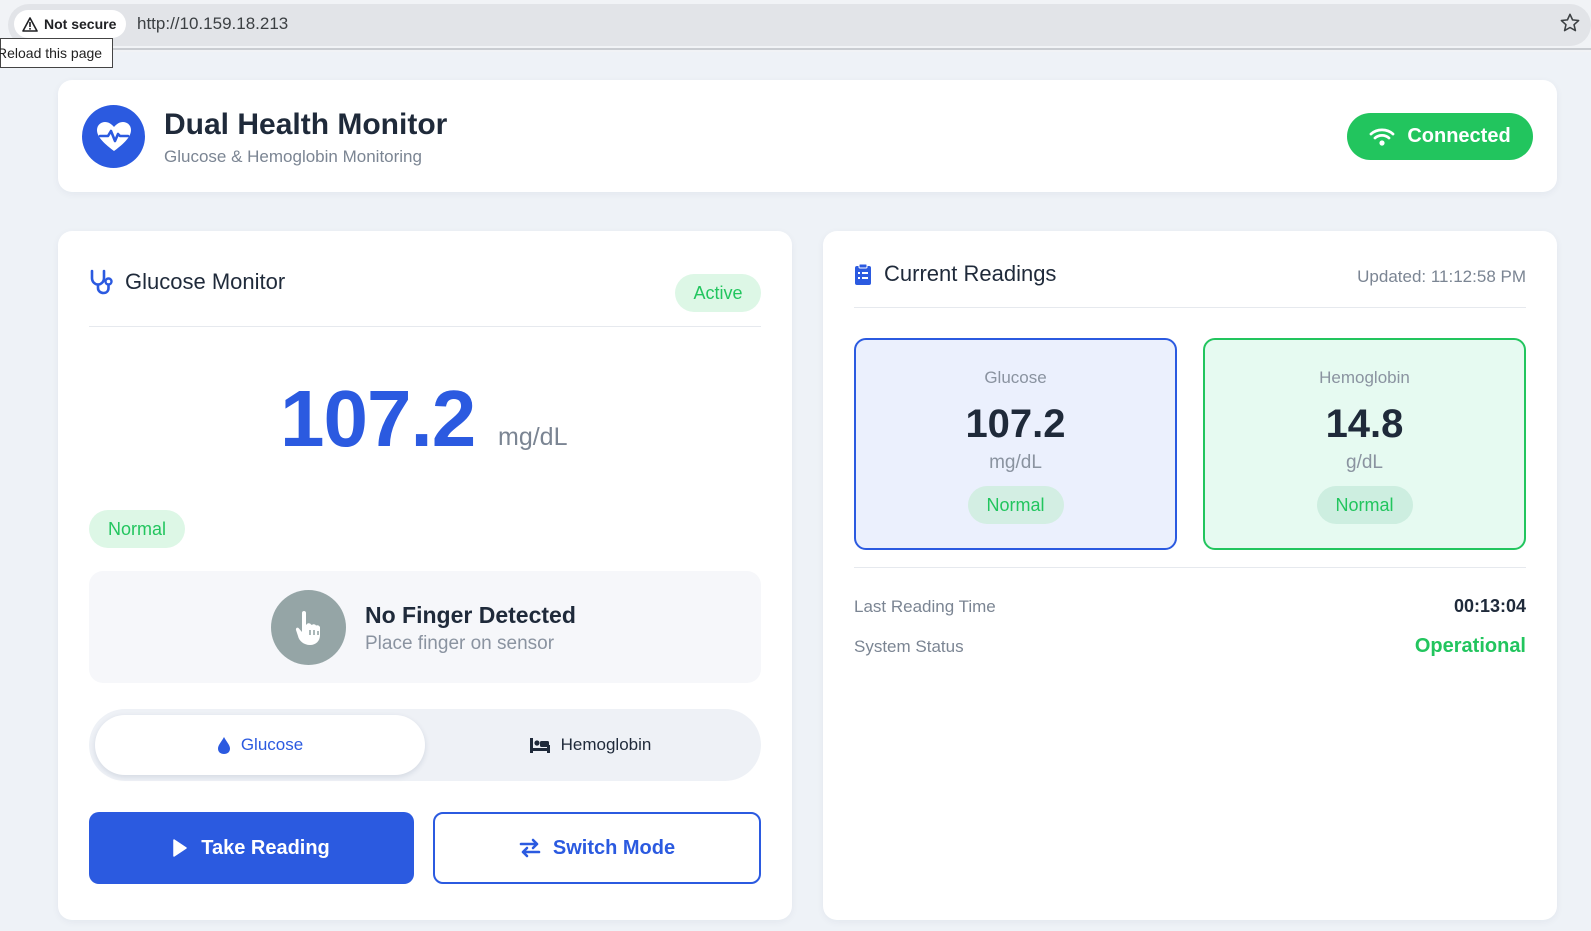  What do you see at coordinates (1190, 606) in the screenshot?
I see `last-reading-row: Last Reading Time 00:13:04` at bounding box center [1190, 606].